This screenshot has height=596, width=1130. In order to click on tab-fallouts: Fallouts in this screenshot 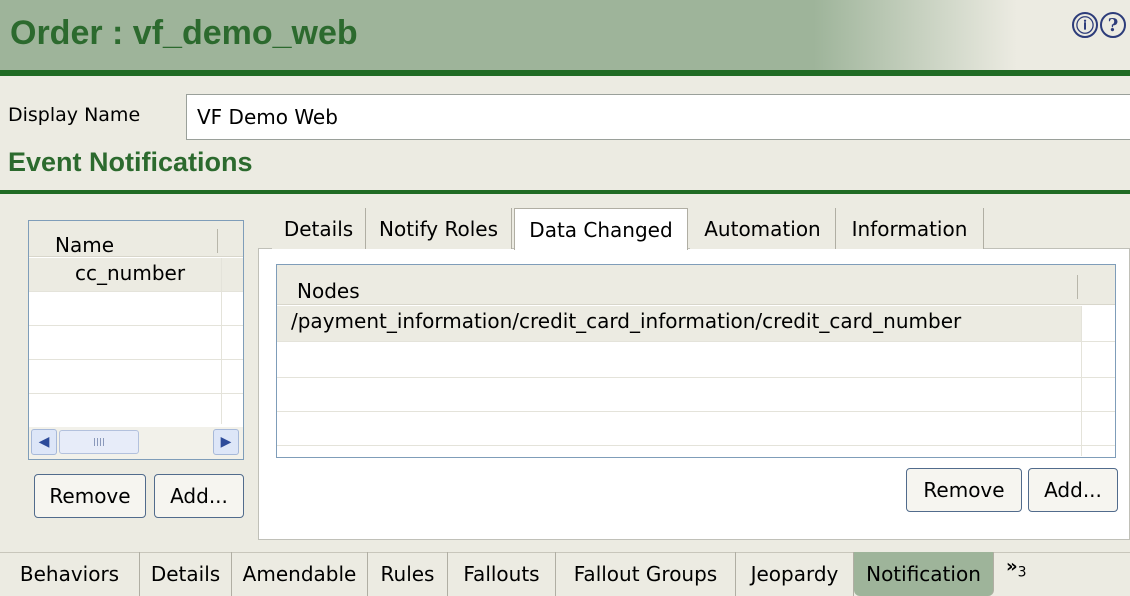, I will do `click(502, 574)`.